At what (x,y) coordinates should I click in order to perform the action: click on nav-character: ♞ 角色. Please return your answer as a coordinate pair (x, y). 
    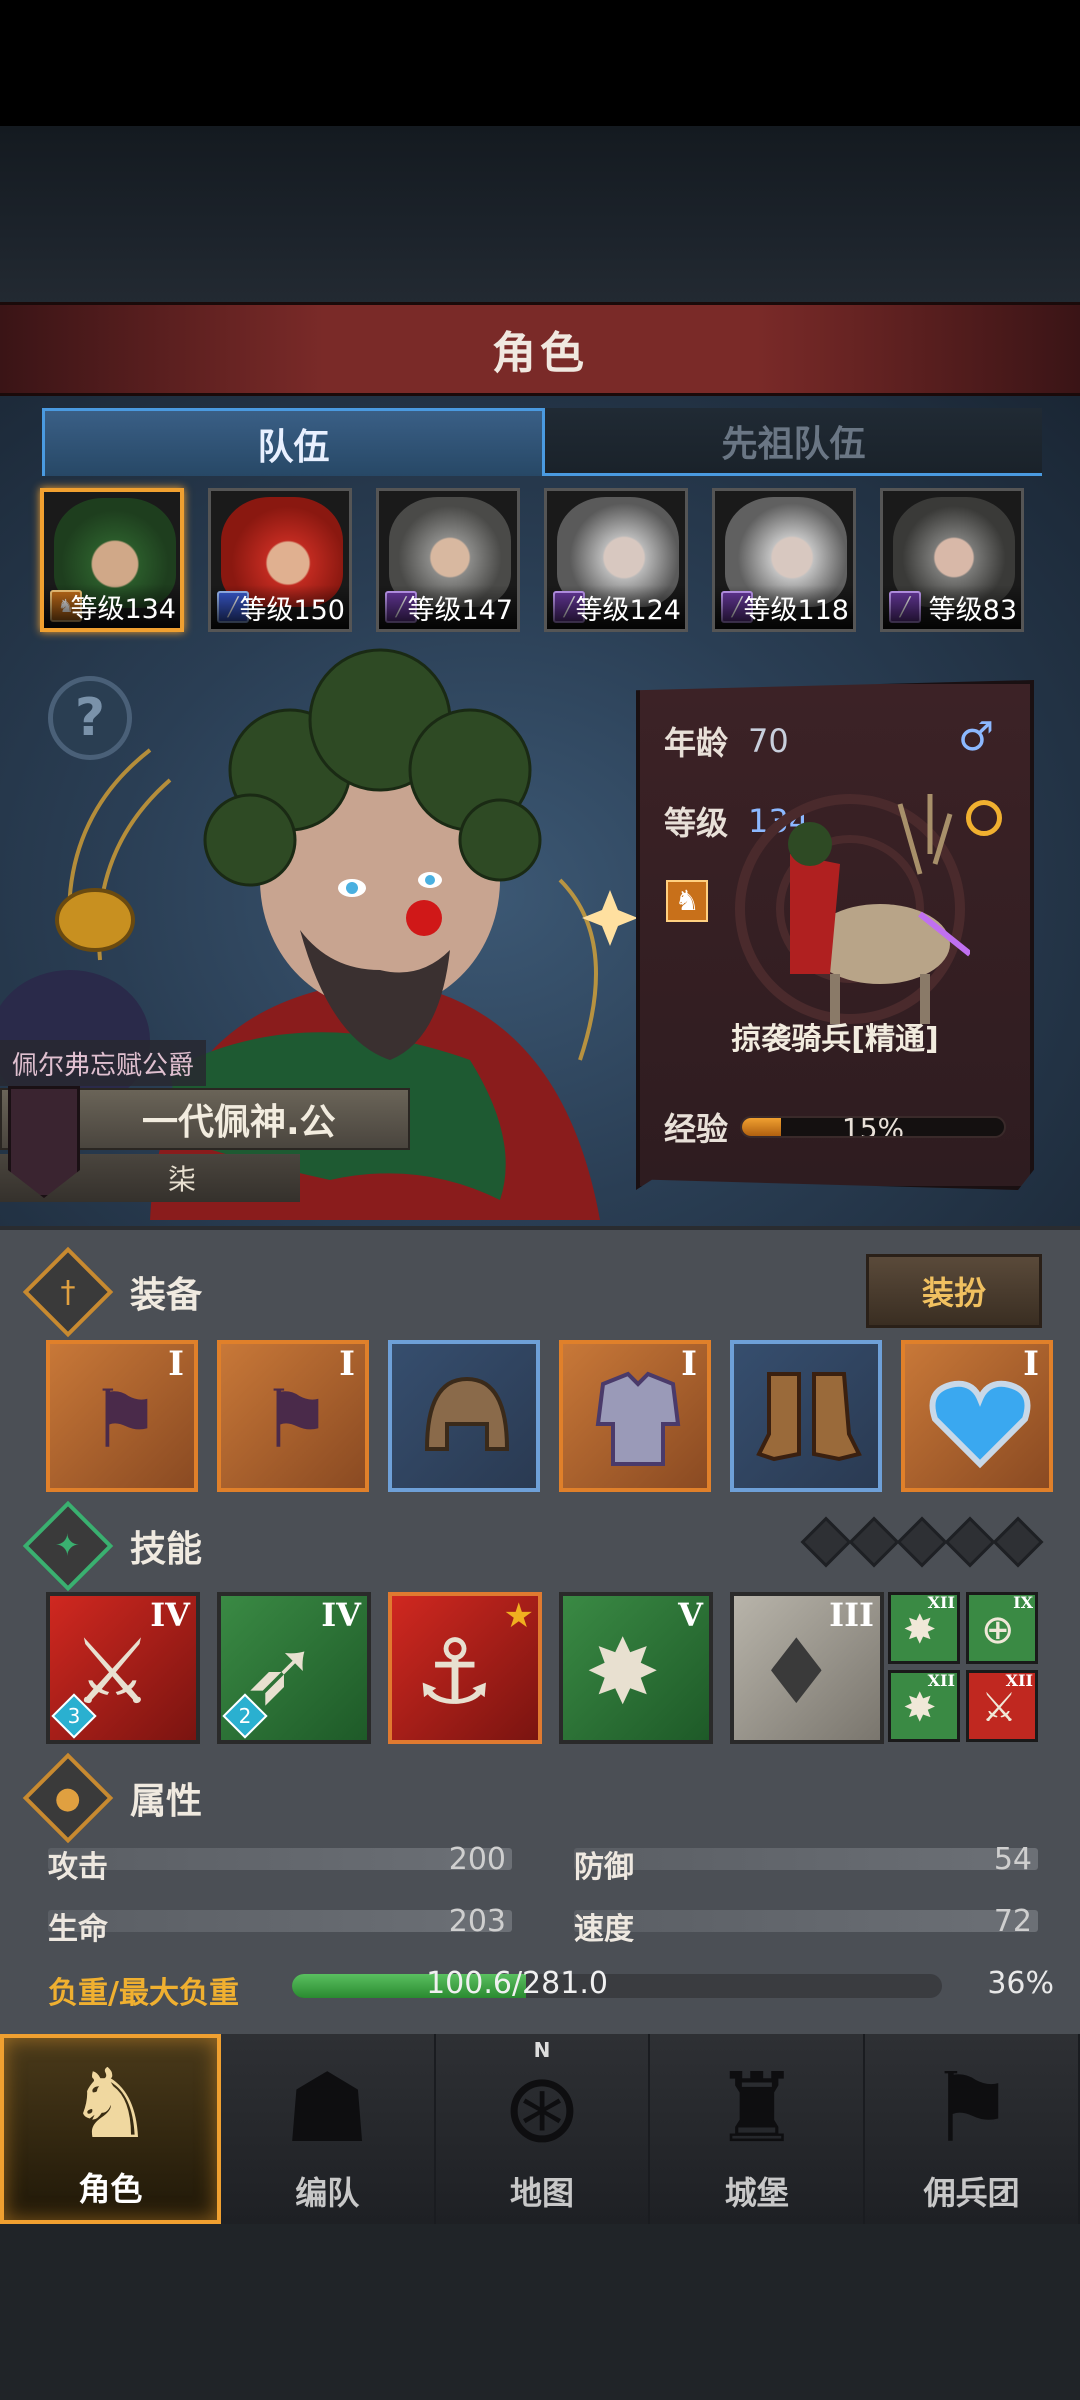
    Looking at the image, I should click on (110, 2129).